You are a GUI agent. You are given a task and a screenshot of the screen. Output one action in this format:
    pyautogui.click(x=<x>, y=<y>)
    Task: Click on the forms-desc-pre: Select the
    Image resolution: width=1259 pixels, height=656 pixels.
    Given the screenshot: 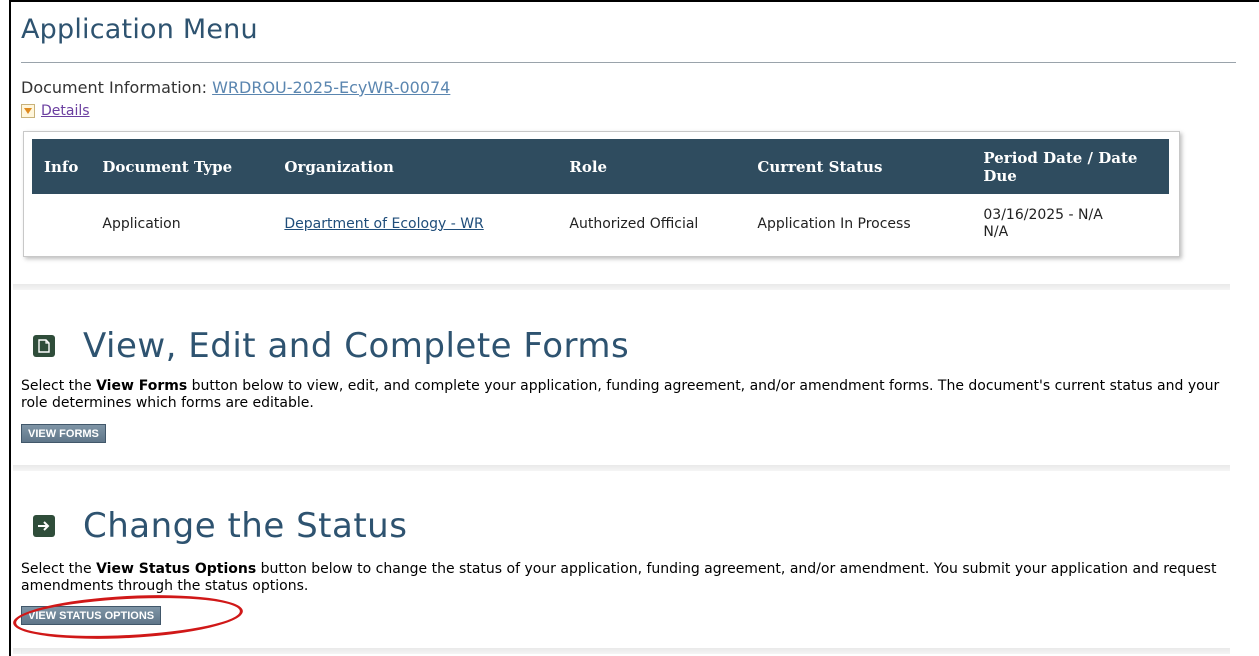 What is the action you would take?
    pyautogui.click(x=59, y=386)
    